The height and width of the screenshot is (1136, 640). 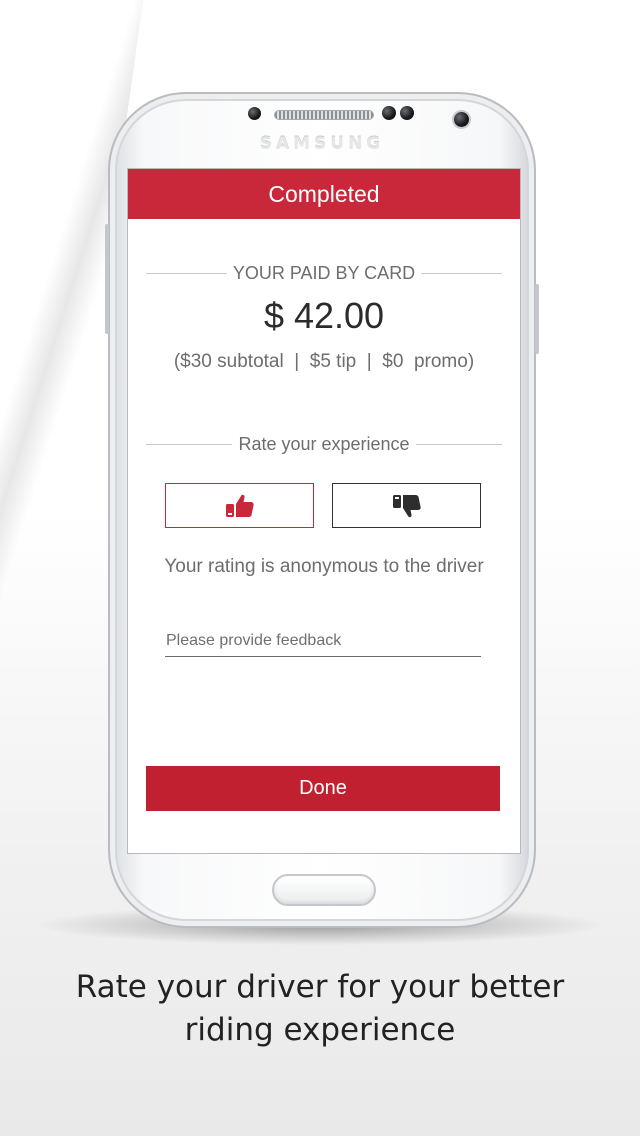 I want to click on caption-line-2: riding experience, so click(x=320, y=1030).